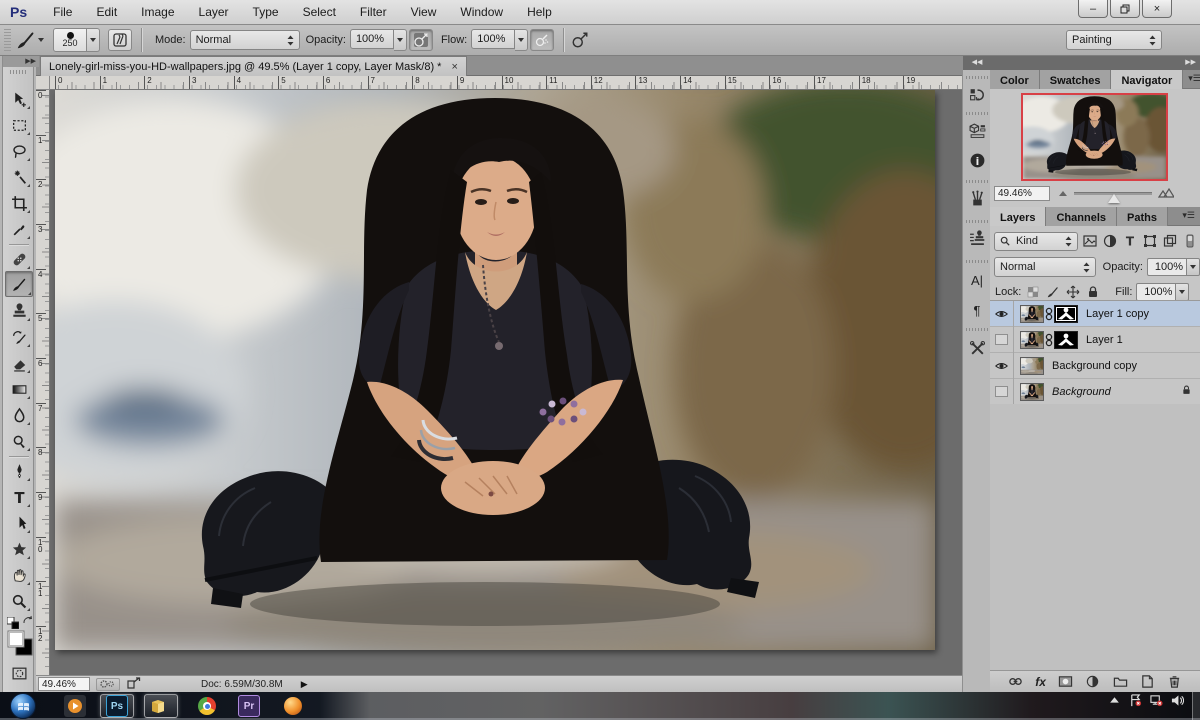 The width and height of the screenshot is (1200, 720). What do you see at coordinates (1167, 267) in the screenshot?
I see `layer-opacity-field: 100%` at bounding box center [1167, 267].